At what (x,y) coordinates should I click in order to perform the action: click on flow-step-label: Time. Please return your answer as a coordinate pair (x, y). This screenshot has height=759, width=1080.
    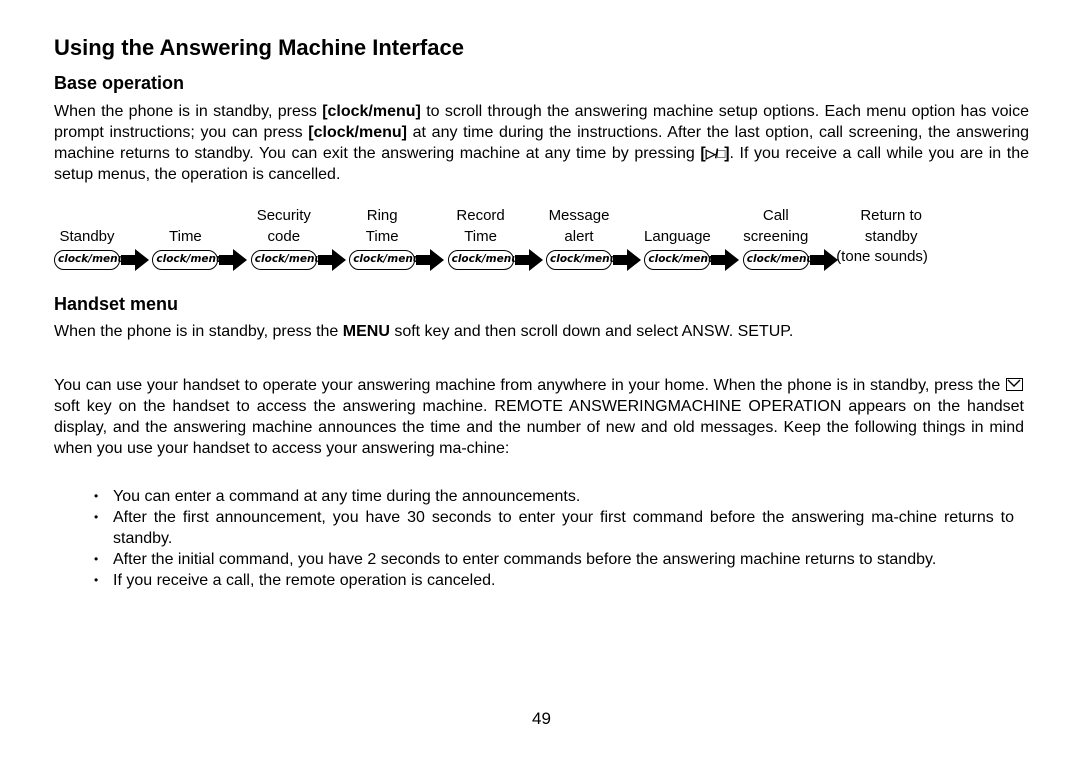
    Looking at the image, I should click on (185, 226).